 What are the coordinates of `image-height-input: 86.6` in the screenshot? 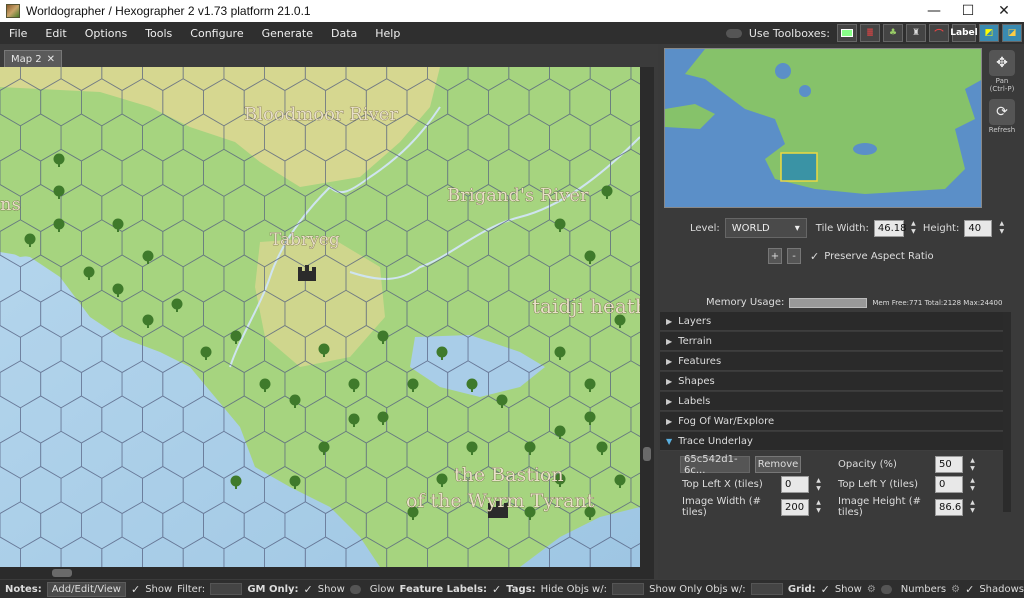 It's located at (949, 507).